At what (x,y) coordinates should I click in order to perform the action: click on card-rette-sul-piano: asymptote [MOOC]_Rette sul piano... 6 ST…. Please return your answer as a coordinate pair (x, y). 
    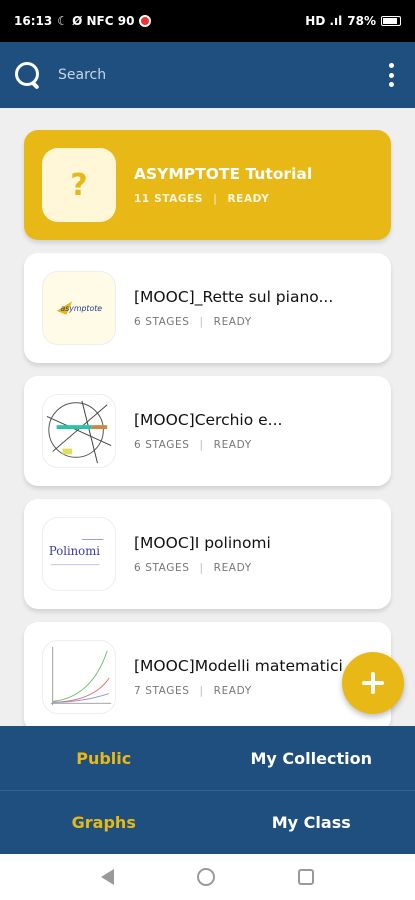
    Looking at the image, I should click on (207, 308).